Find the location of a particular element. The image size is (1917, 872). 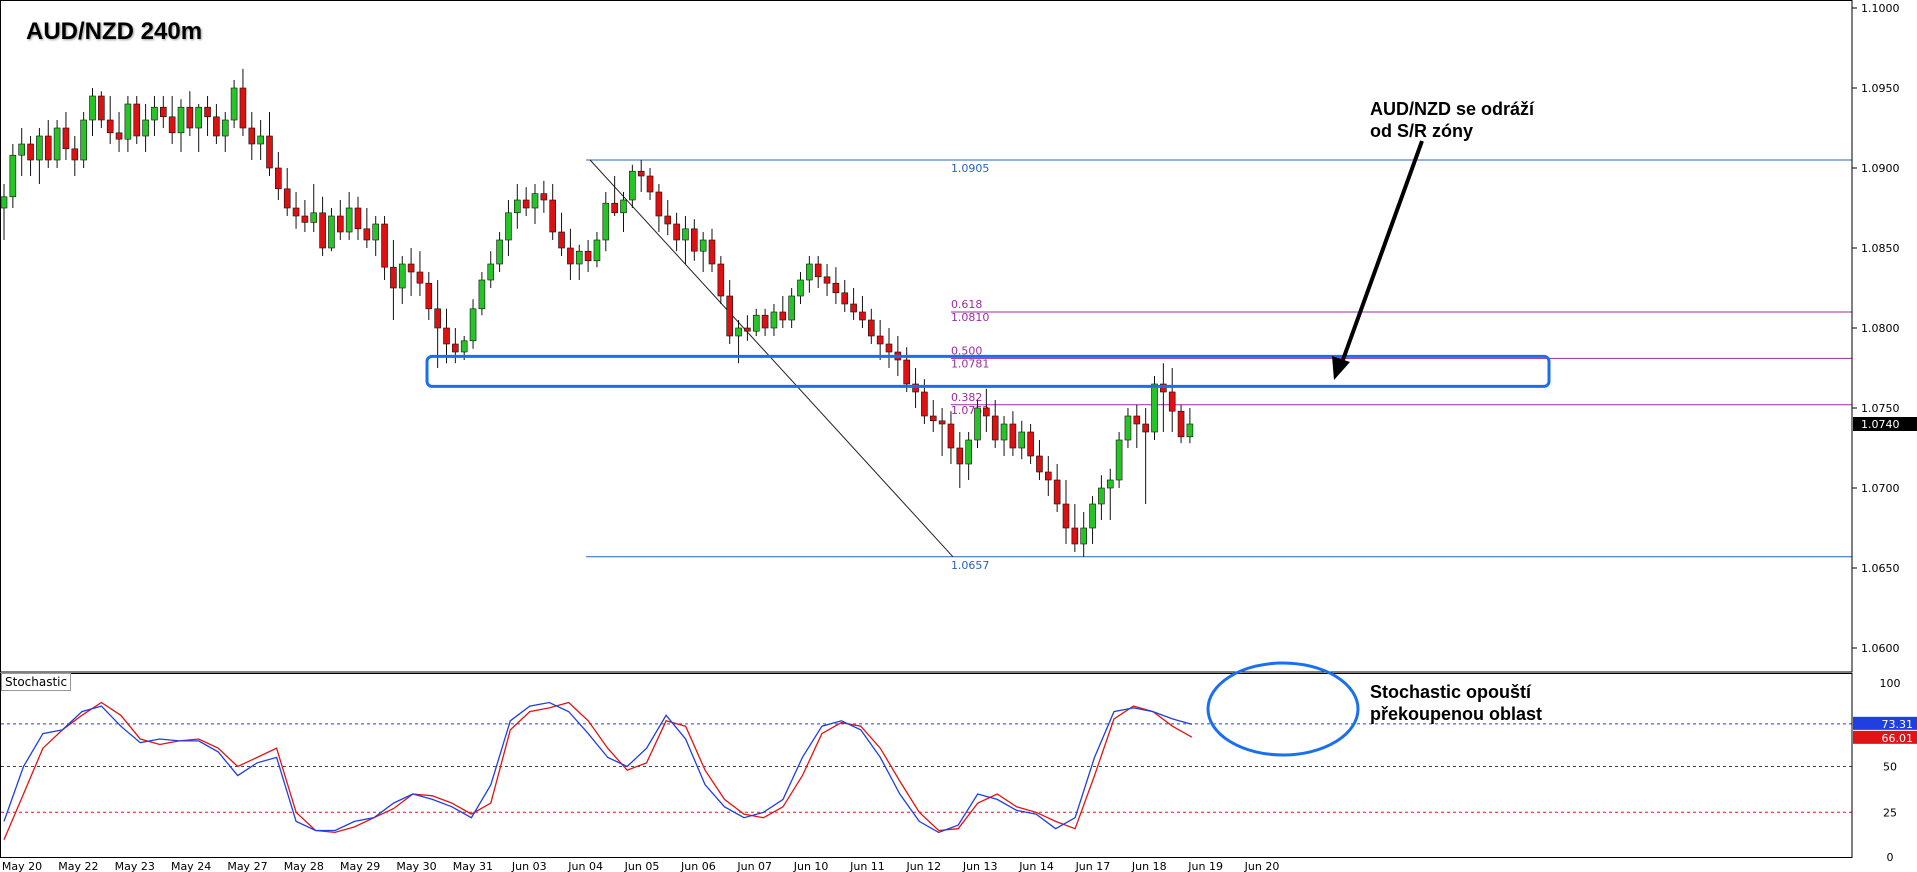

stochastic-annotation: Stochastic opouští překoupenou oblast is located at coordinates (1456, 703).